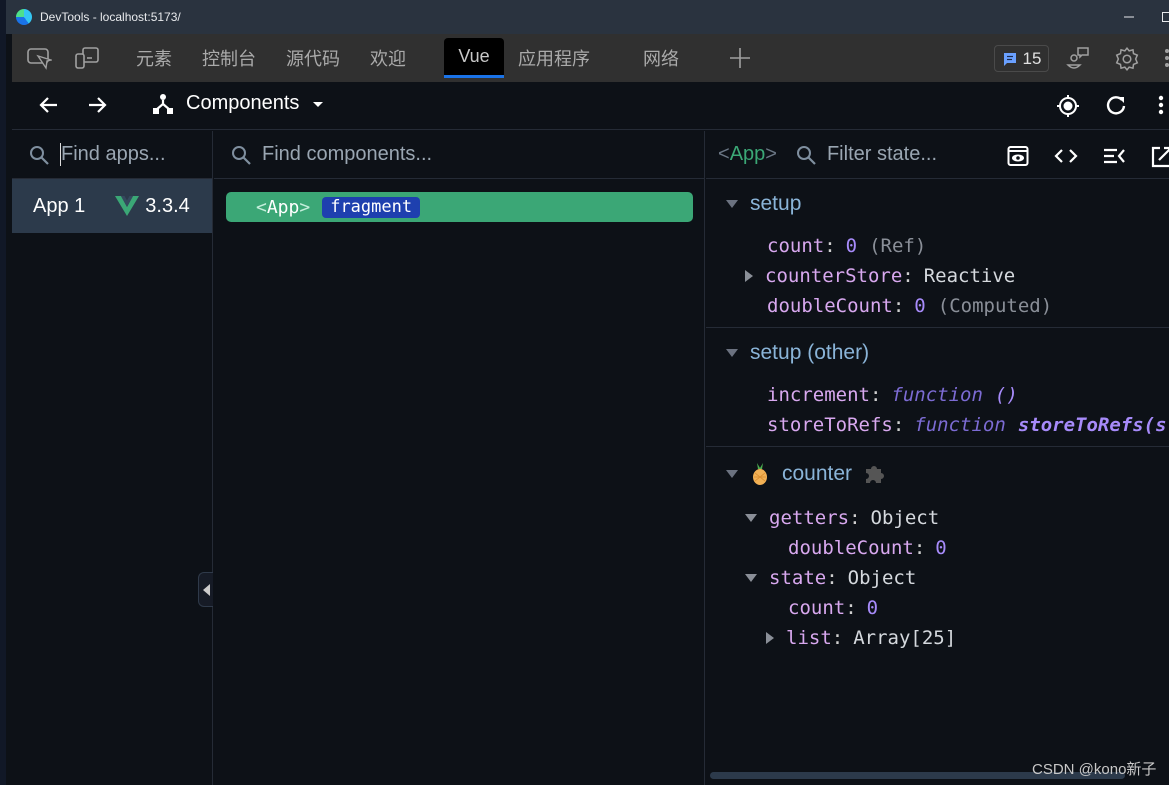  I want to click on list-collapse-icon, so click(1114, 156).